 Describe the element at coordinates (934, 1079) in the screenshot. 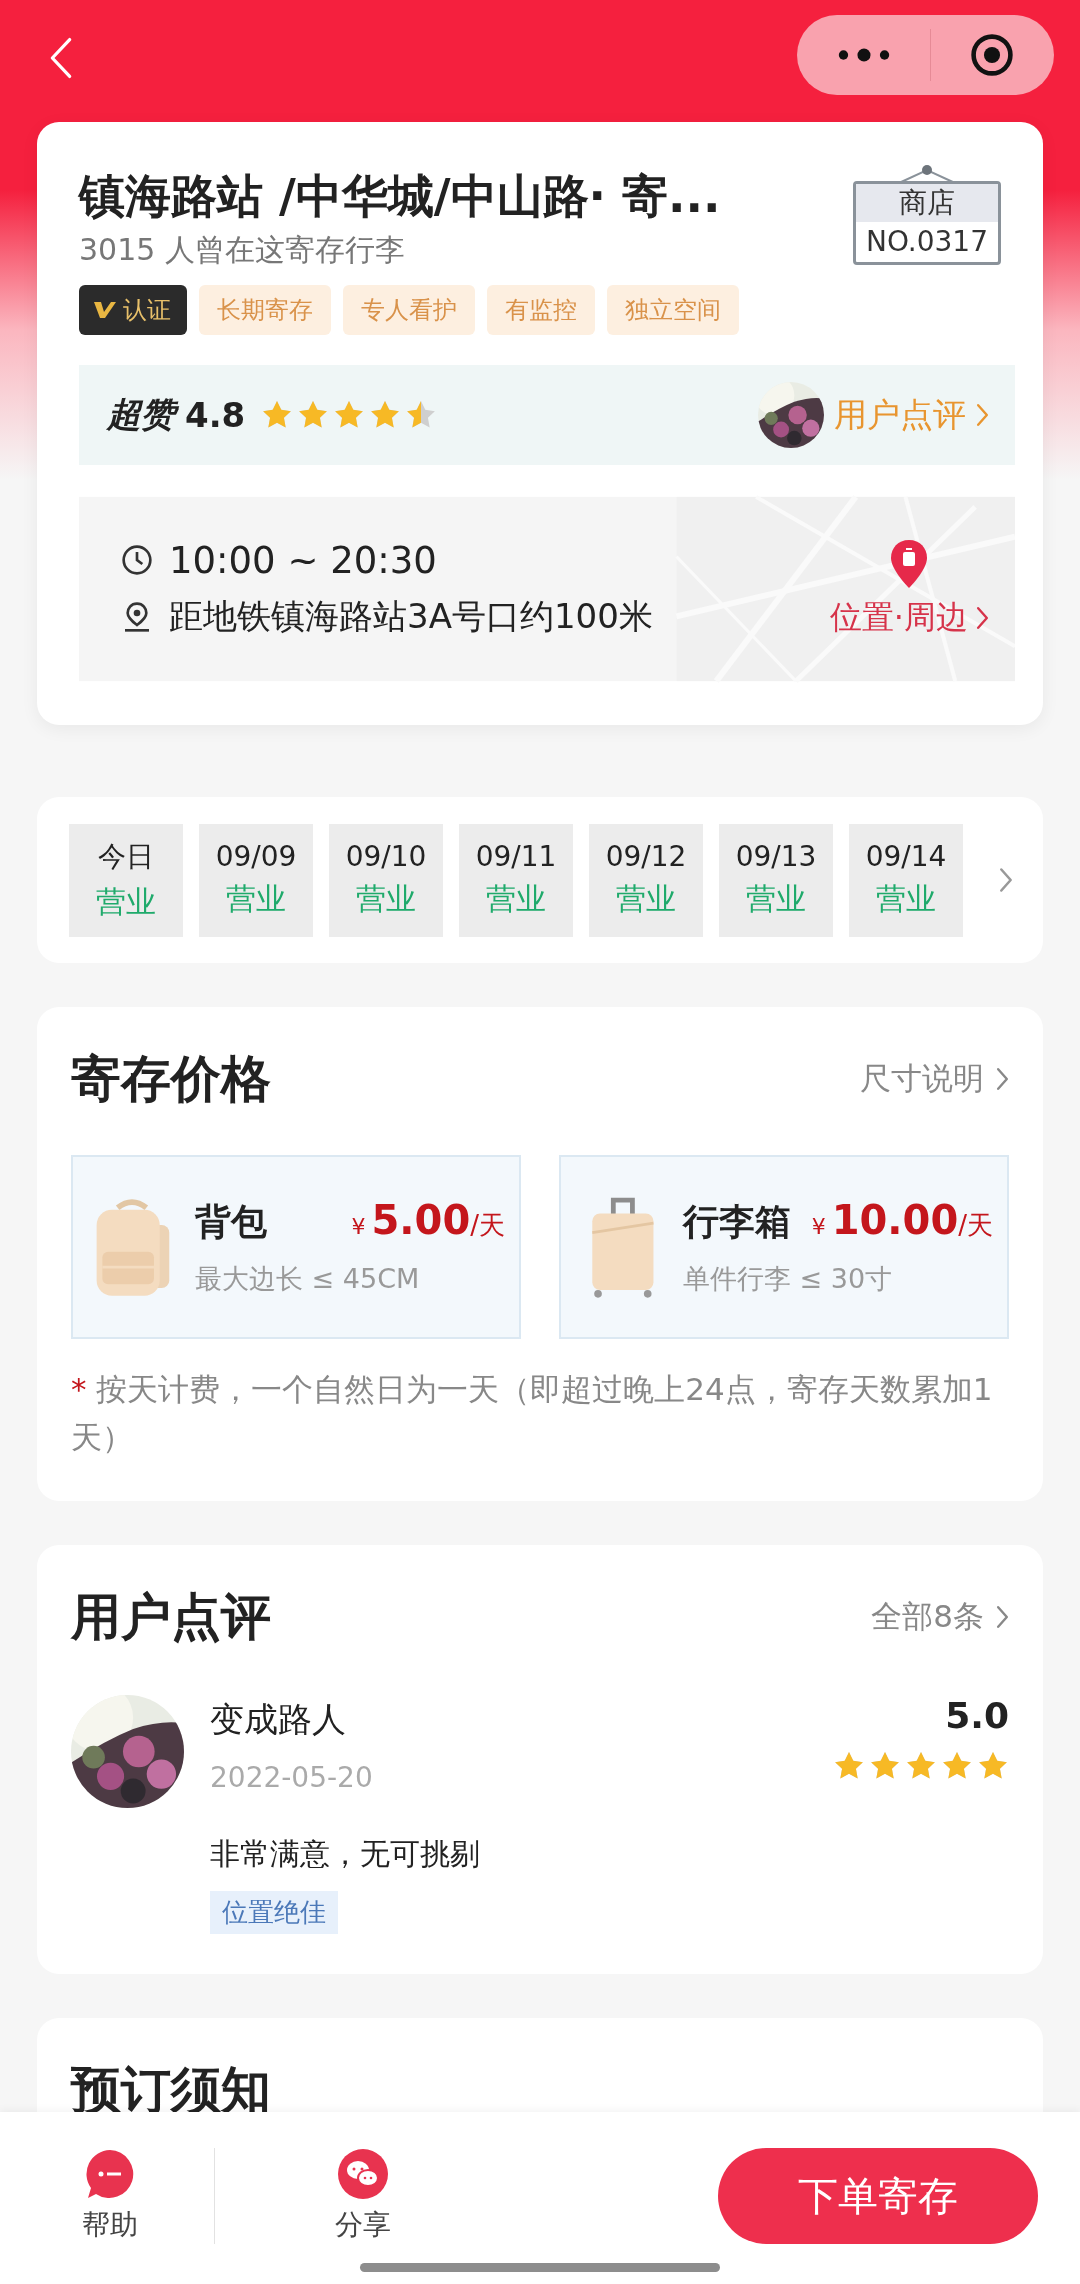

I see `size-guide-link: 尺寸说明` at that location.